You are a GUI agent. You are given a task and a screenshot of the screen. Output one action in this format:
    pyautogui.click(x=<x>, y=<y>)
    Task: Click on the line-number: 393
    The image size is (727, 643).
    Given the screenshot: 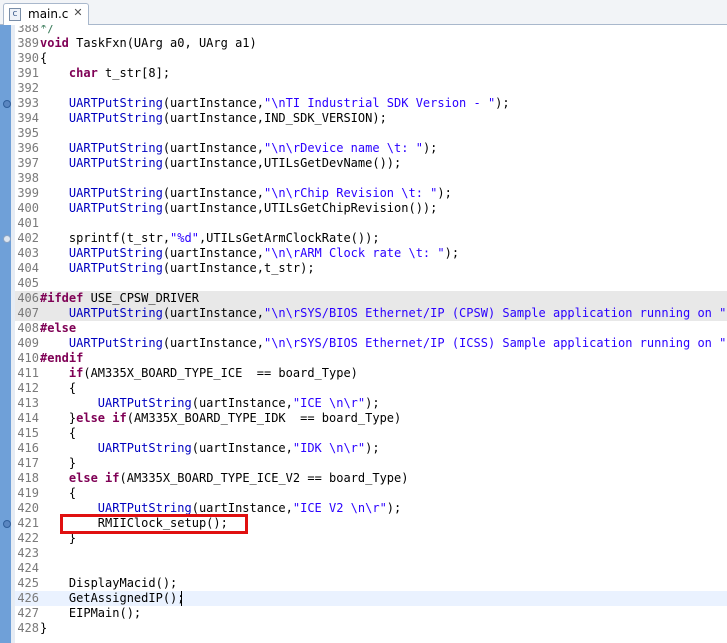 What is the action you would take?
    pyautogui.click(x=28, y=103)
    